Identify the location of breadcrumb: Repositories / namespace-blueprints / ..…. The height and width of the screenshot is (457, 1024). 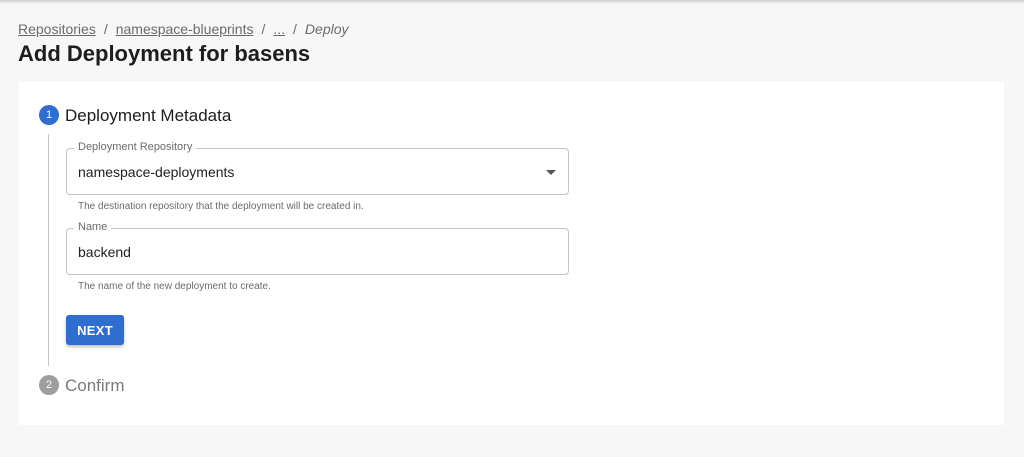
(183, 29).